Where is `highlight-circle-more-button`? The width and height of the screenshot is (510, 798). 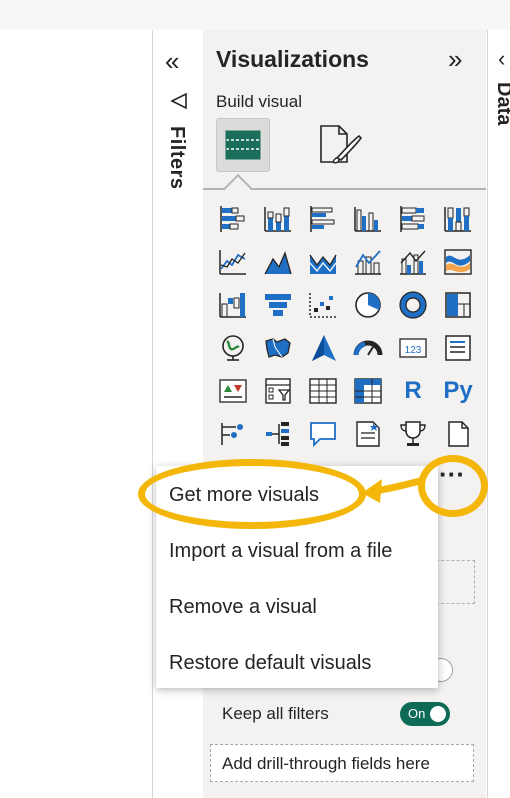
highlight-circle-more-button is located at coordinates (453, 486).